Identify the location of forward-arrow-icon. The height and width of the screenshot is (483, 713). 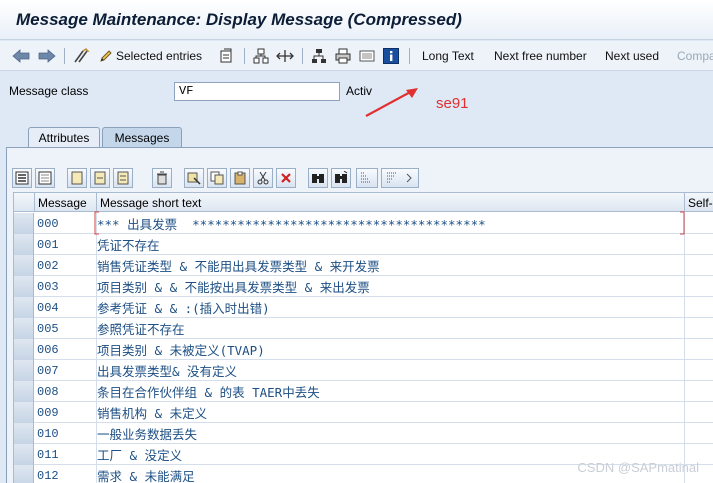
(47, 56).